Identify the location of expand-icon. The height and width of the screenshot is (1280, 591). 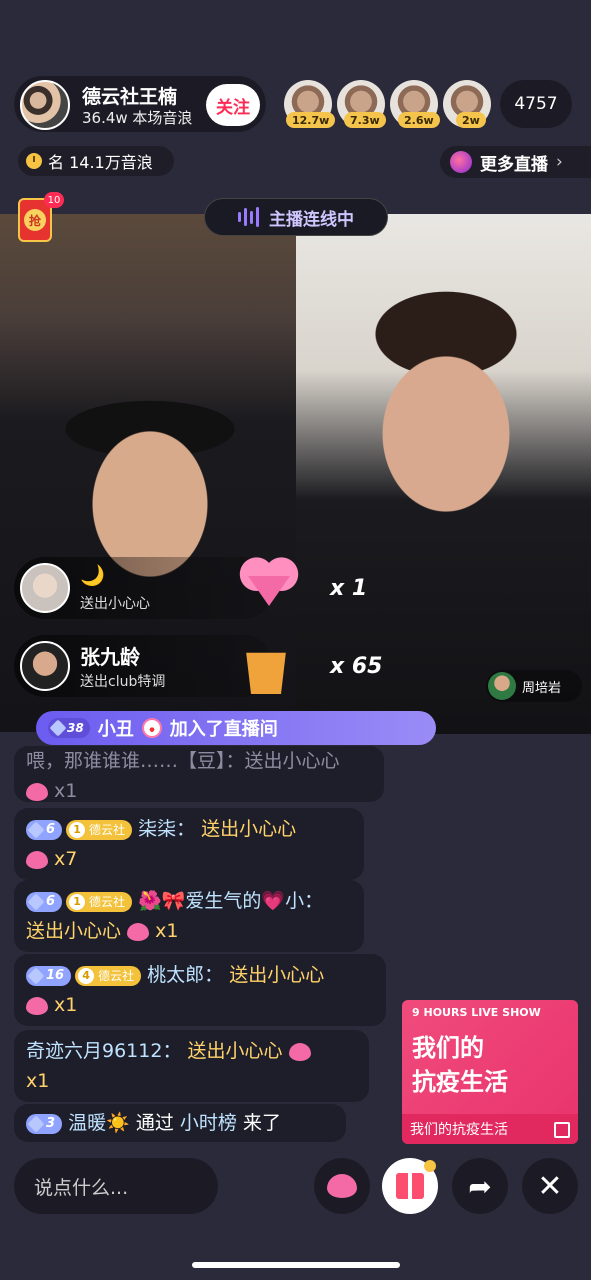
(562, 1130).